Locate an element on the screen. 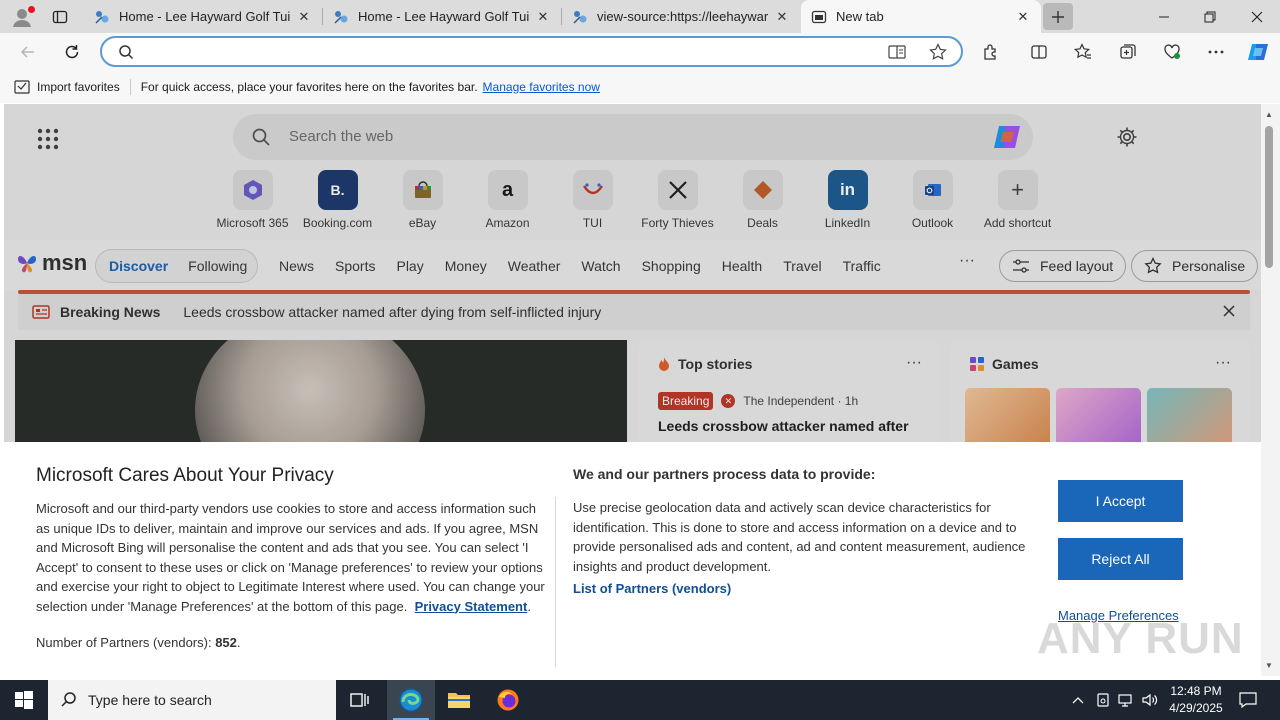 Image resolution: width=1280 pixels, height=720 pixels. browser-tab: view-source:https://leehaywardgolf ✕ is located at coordinates (681, 16).